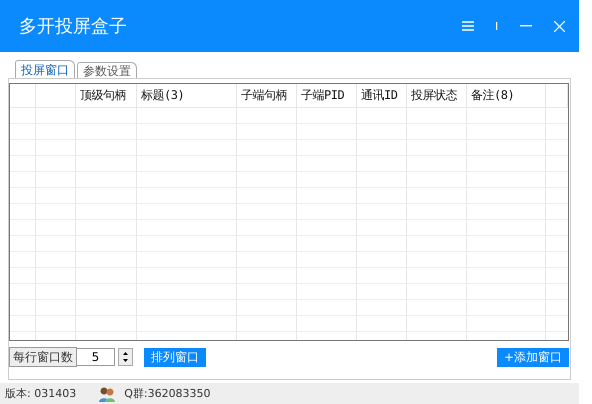  I want to click on menu-icon, so click(468, 26).